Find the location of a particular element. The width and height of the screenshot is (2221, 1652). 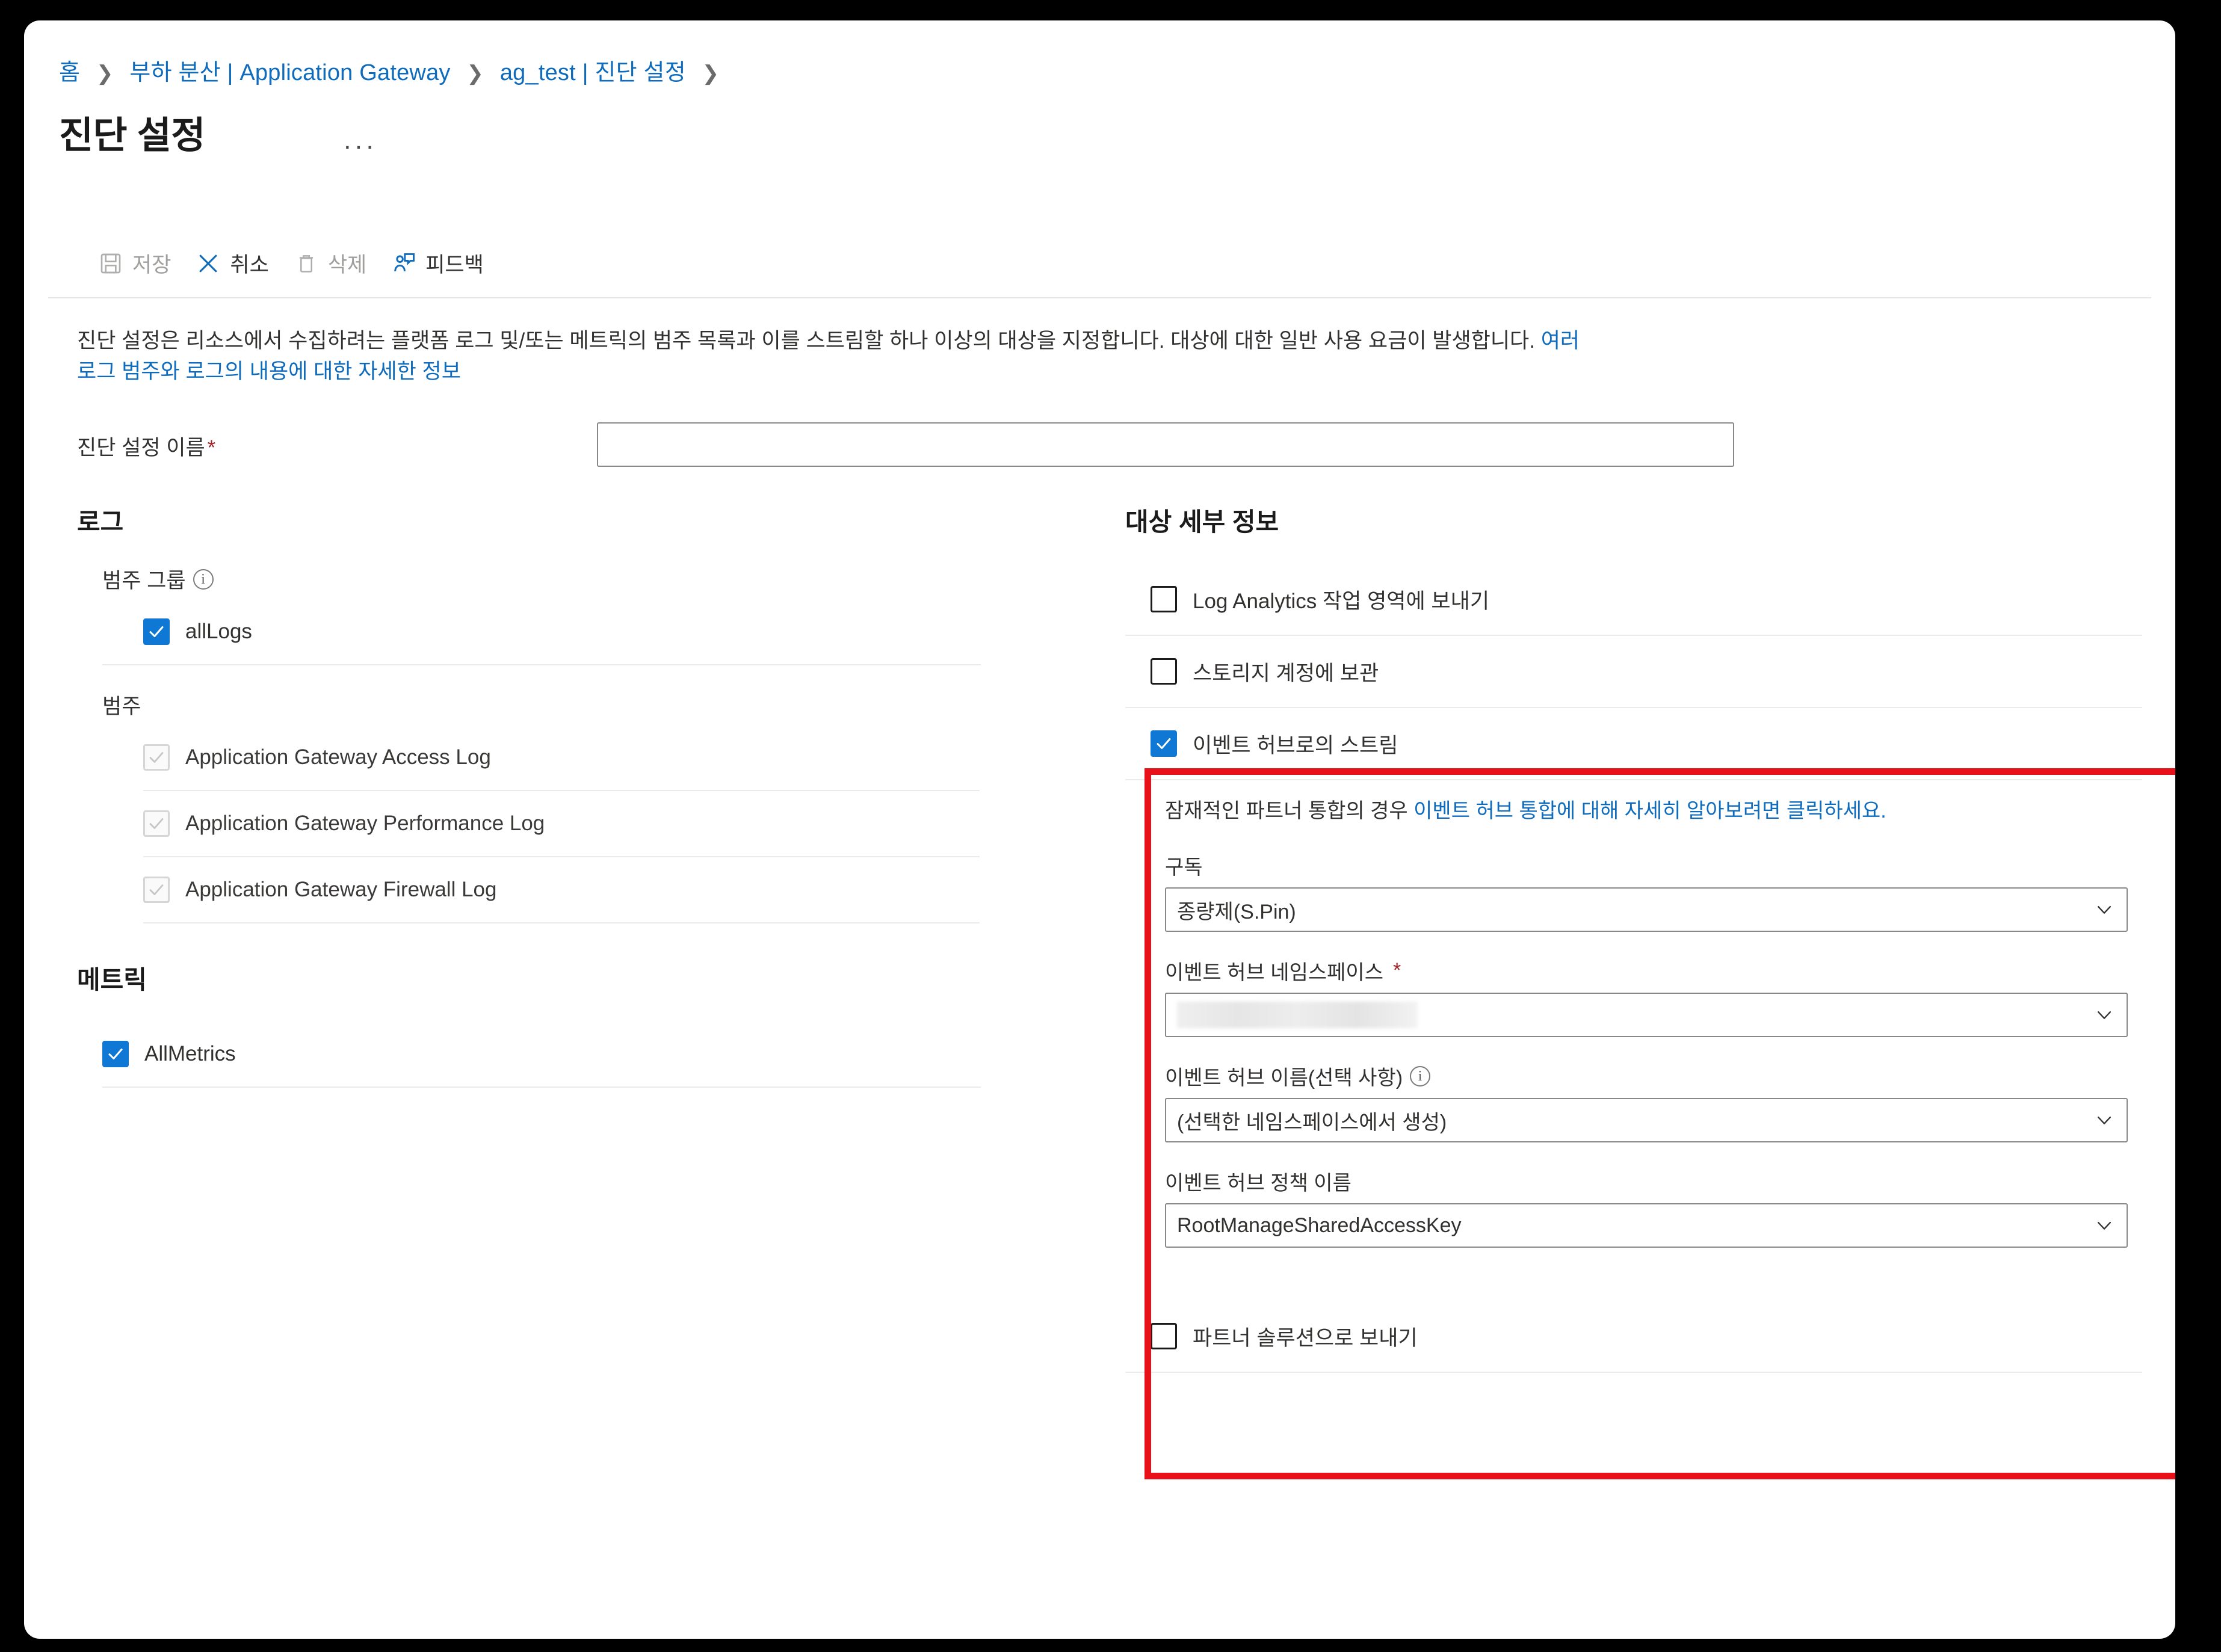

checkbox-row-performance-log: Application Gateway Performance Log is located at coordinates (627, 823).